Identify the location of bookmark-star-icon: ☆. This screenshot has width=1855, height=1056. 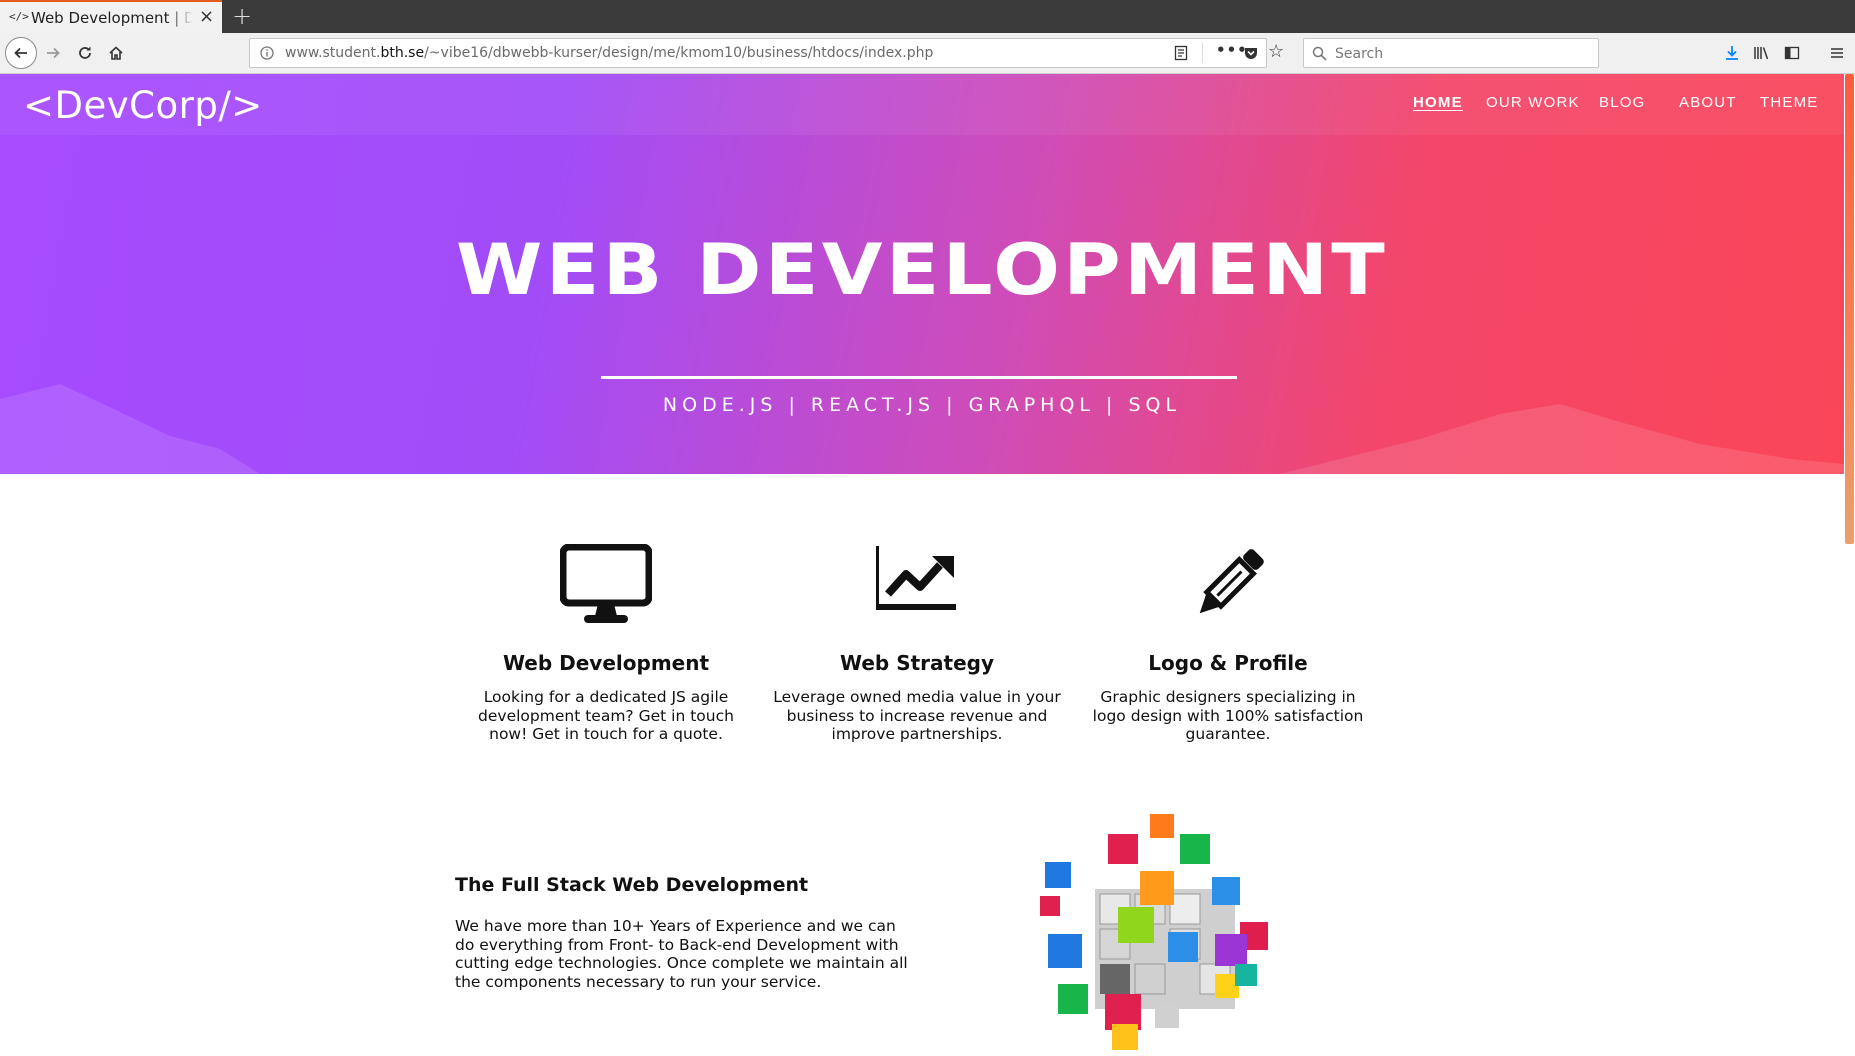
(1276, 51).